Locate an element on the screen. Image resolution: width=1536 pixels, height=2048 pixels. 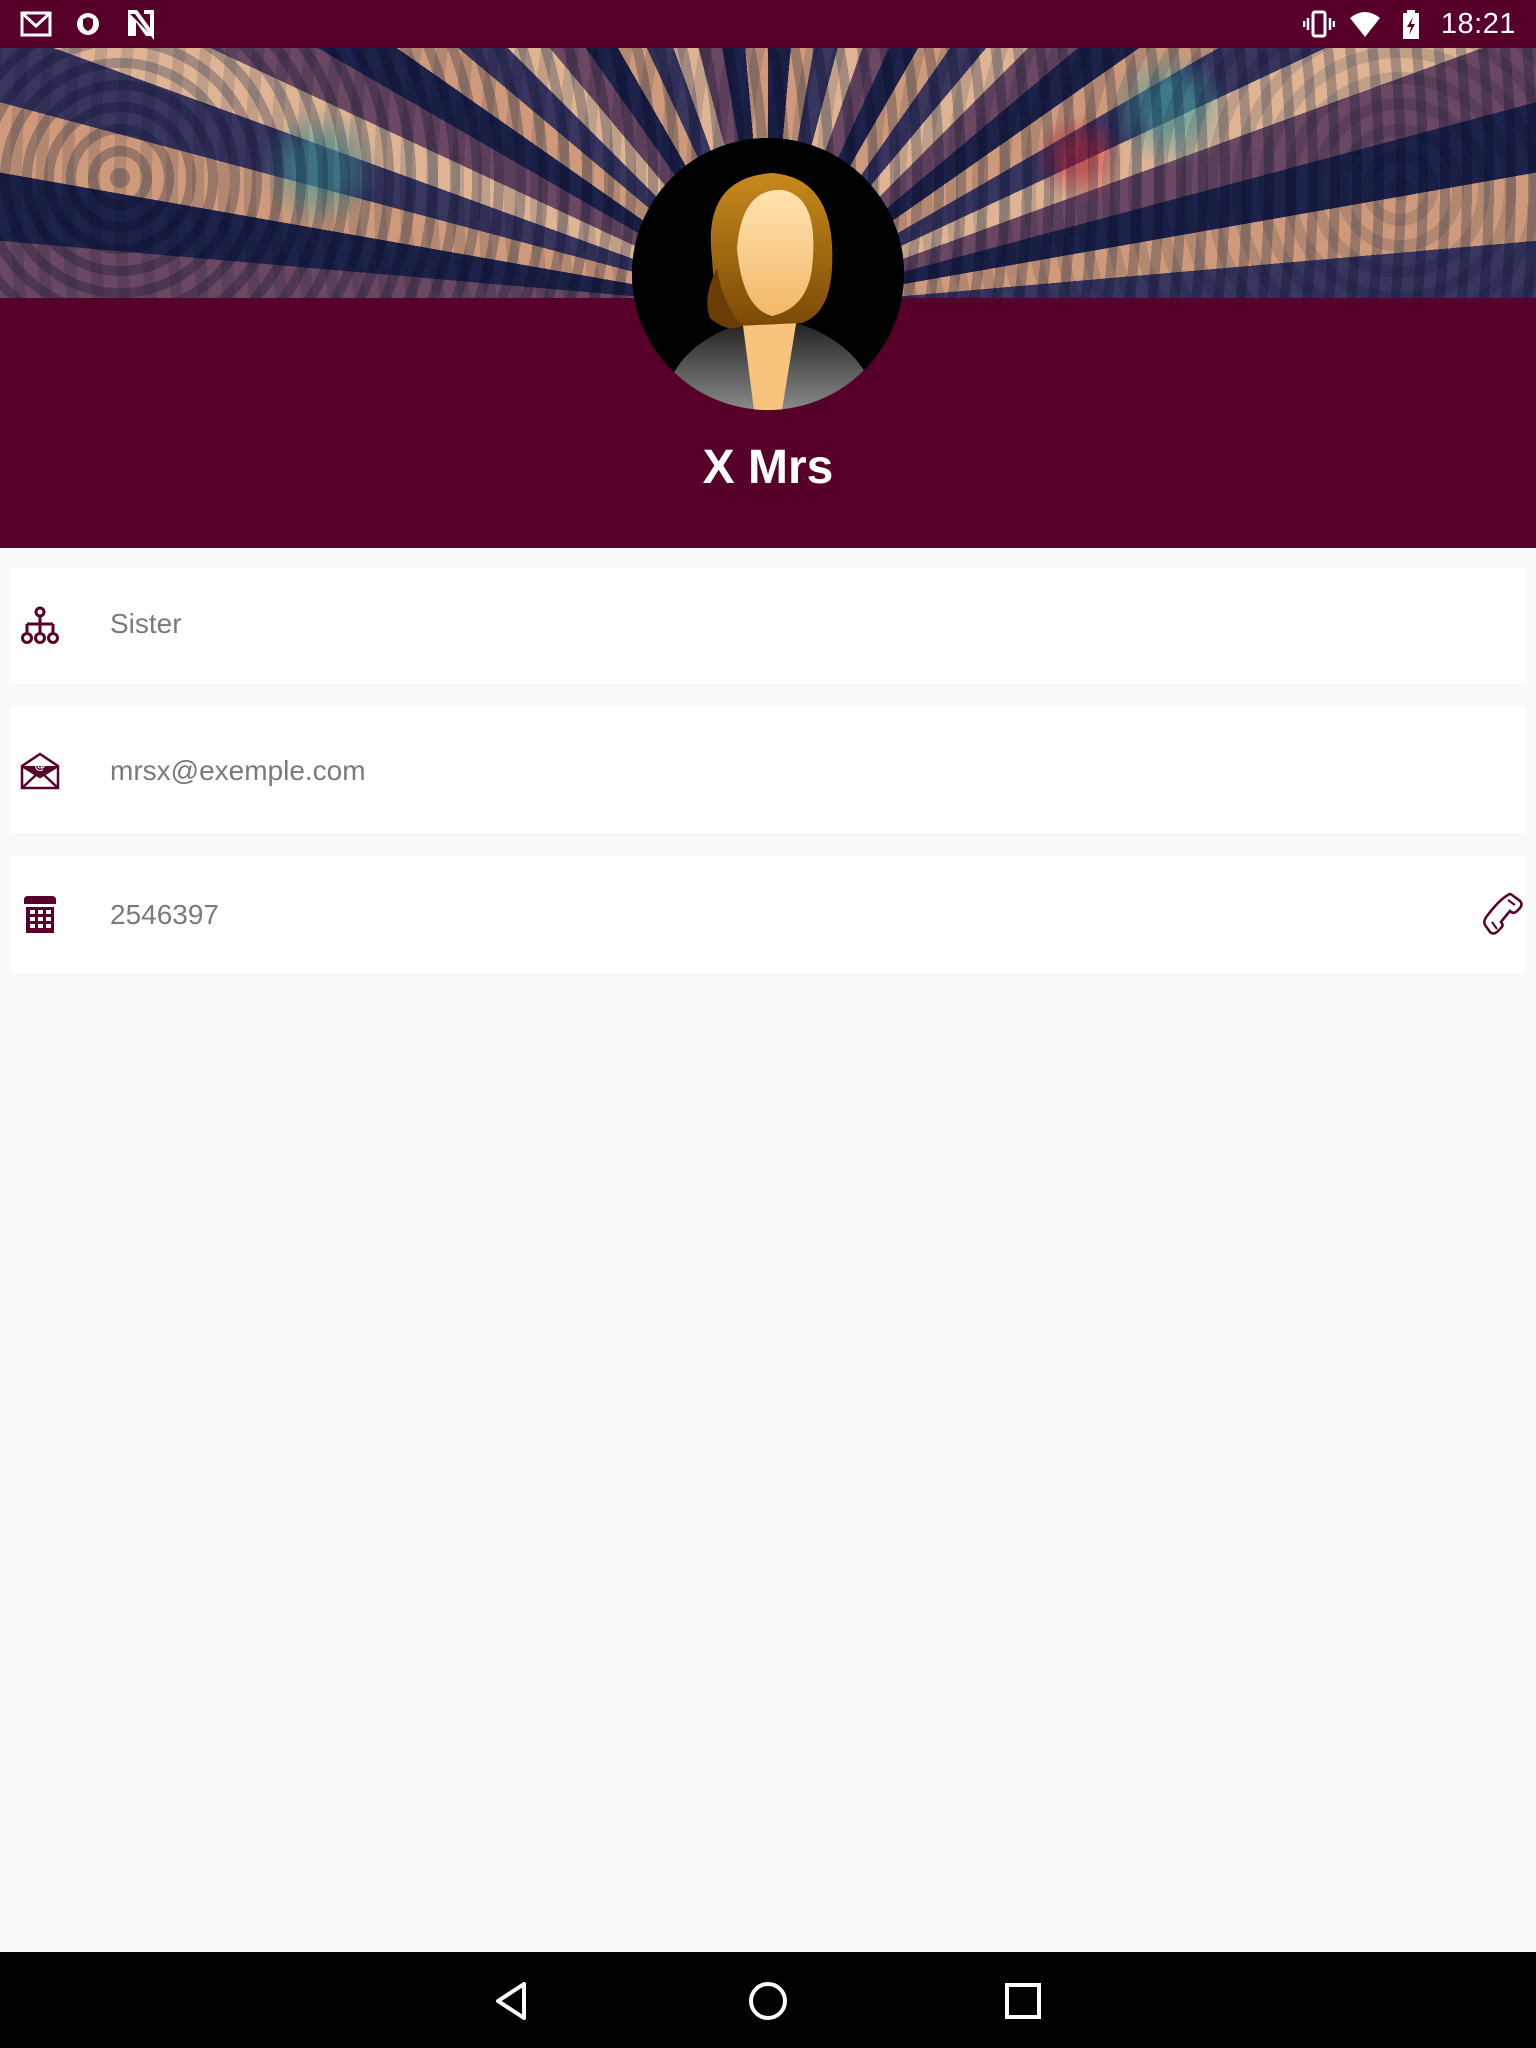
battery-charging-icon is located at coordinates (1411, 24).